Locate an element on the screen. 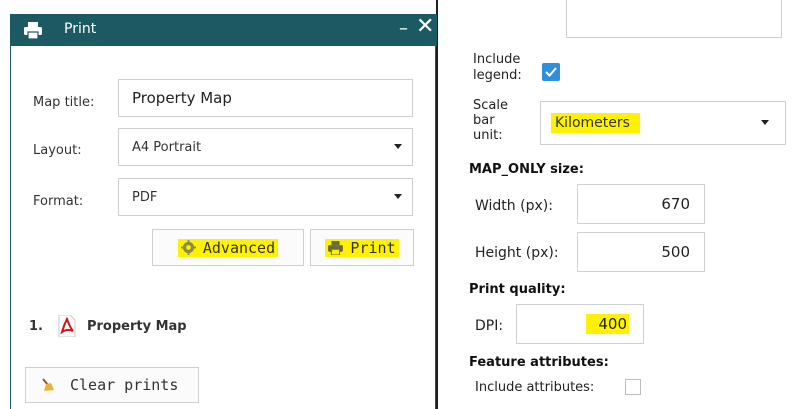  clear-prints-label: Clear prints is located at coordinates (124, 385).